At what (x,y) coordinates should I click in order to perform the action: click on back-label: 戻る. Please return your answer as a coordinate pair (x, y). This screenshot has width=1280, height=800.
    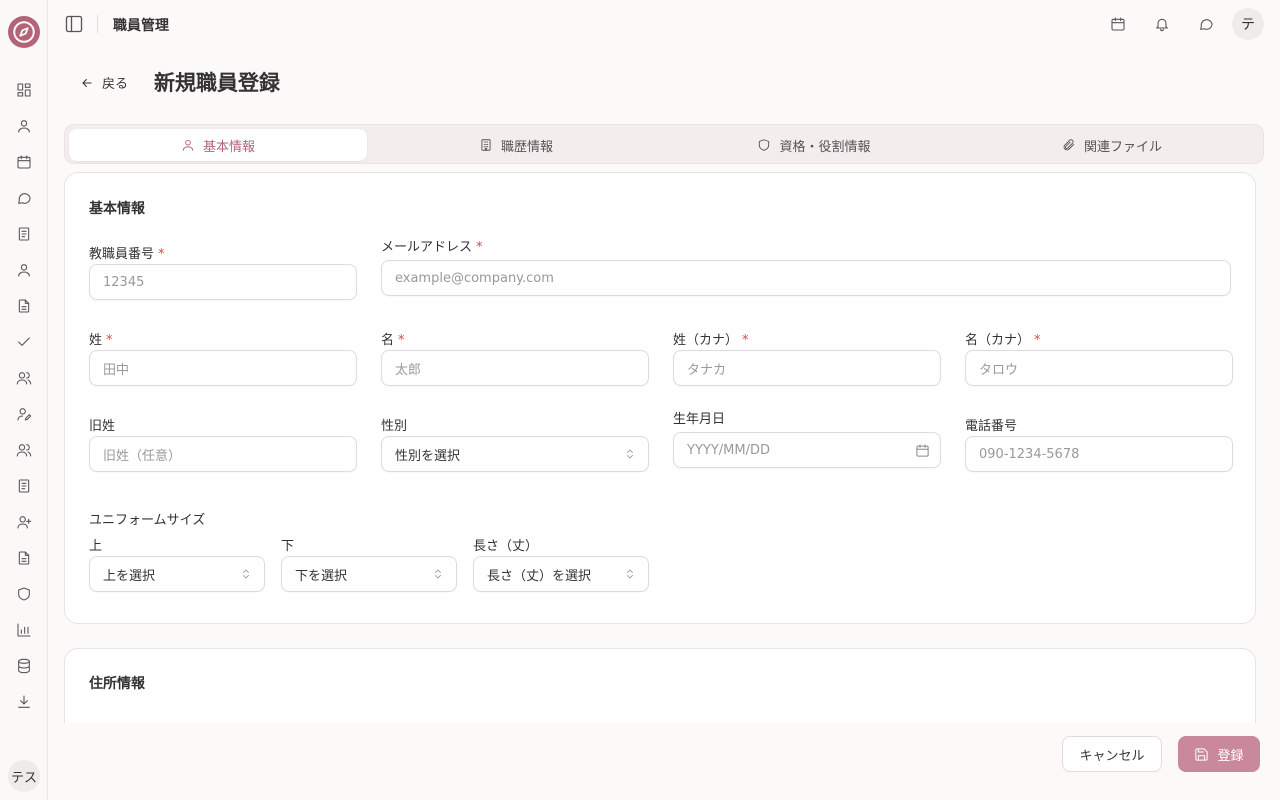
    Looking at the image, I should click on (115, 84).